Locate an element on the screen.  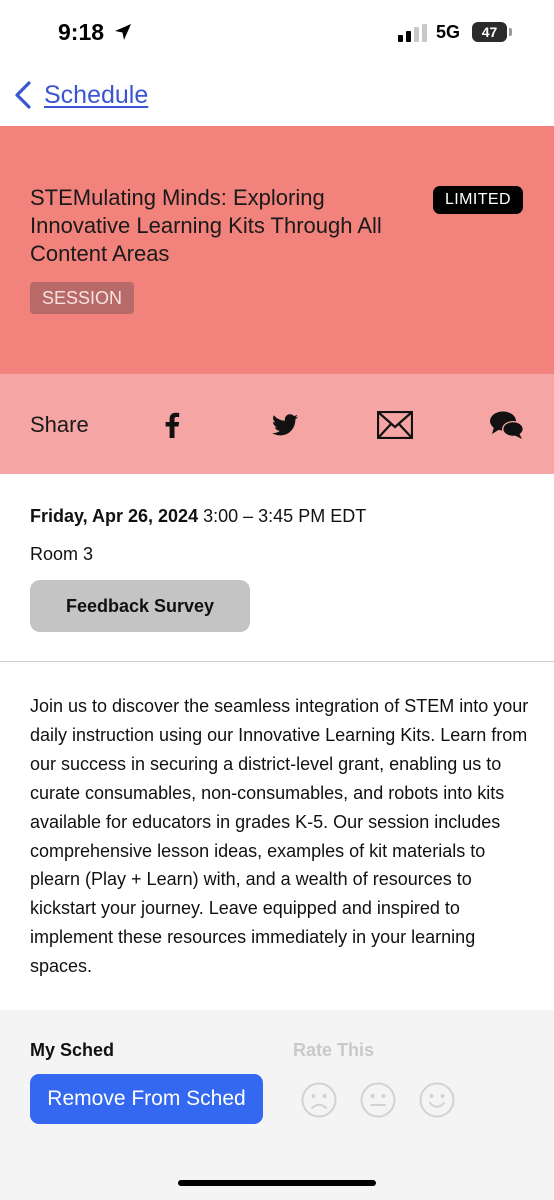
facebook-icon is located at coordinates (172, 425).